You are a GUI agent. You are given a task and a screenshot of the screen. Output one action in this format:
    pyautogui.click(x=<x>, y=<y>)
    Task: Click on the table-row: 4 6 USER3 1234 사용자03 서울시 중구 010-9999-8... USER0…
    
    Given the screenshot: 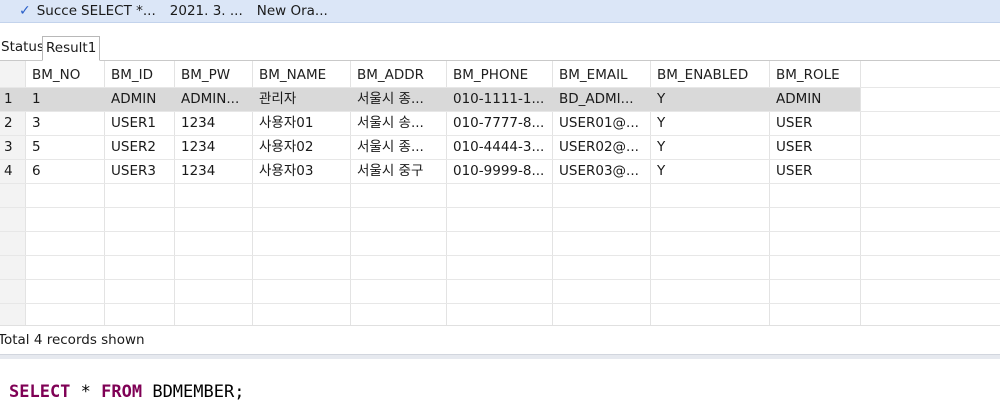 What is the action you would take?
    pyautogui.click(x=500, y=171)
    